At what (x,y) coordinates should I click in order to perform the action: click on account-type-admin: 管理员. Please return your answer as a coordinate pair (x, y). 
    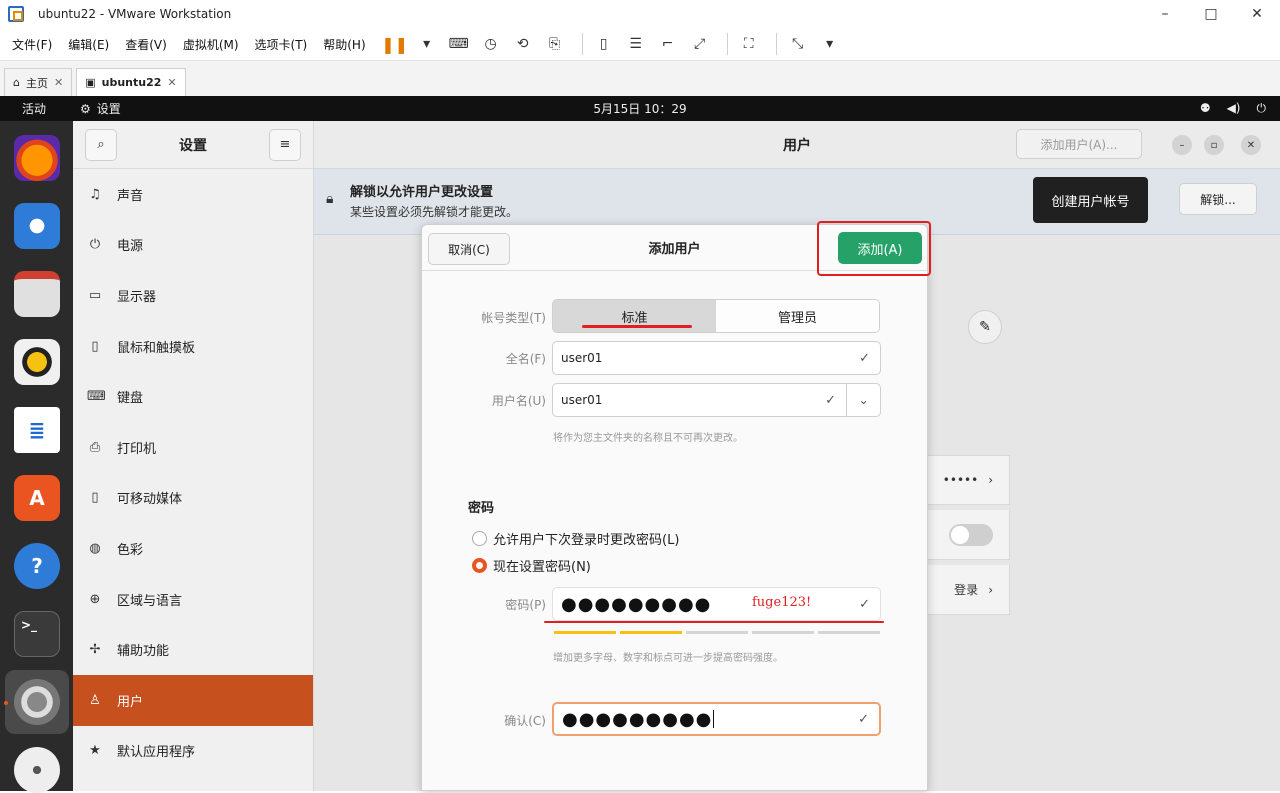
    Looking at the image, I should click on (797, 316).